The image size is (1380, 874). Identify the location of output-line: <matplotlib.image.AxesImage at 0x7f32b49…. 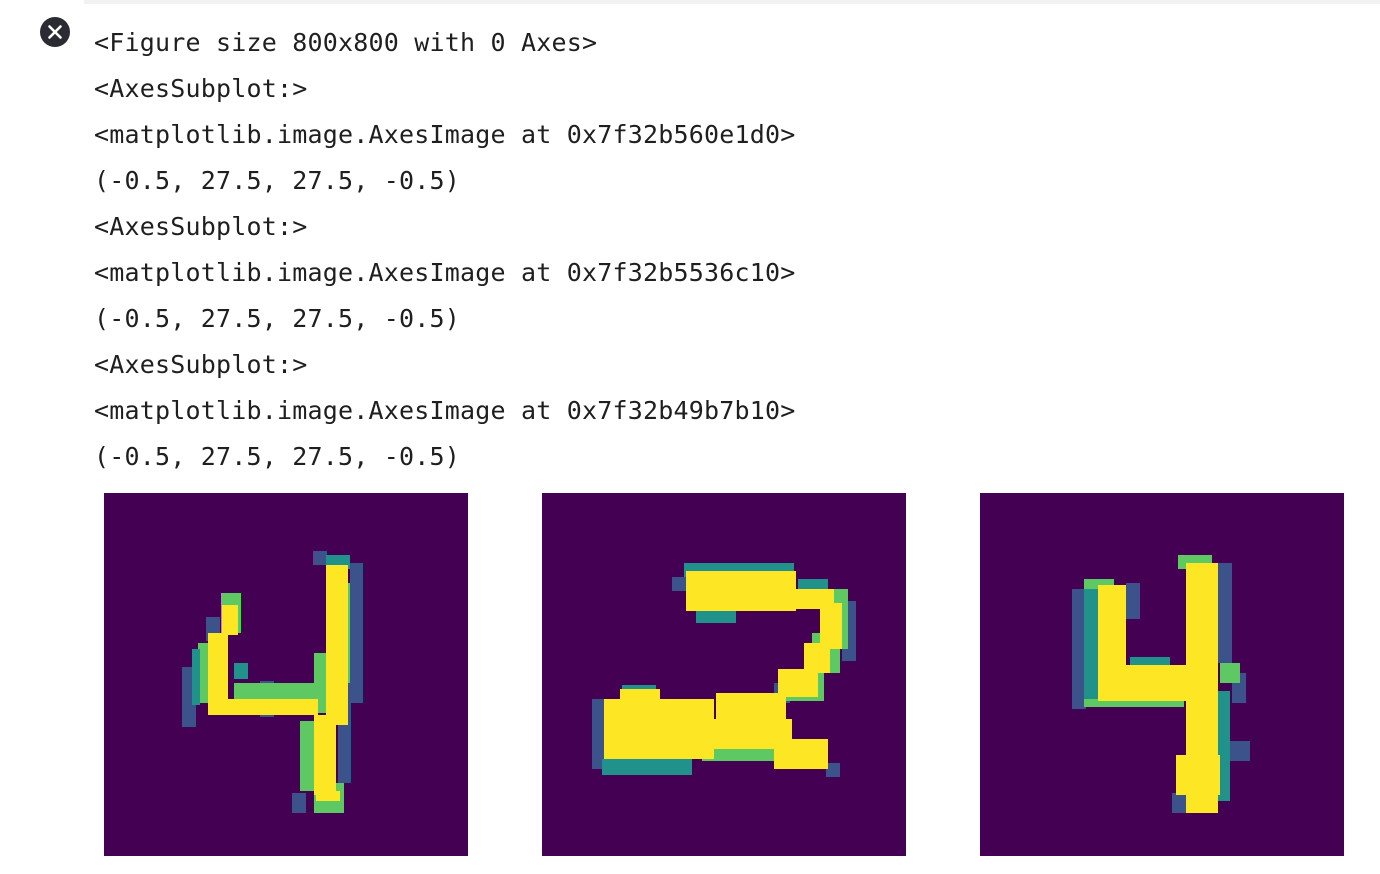
(445, 410).